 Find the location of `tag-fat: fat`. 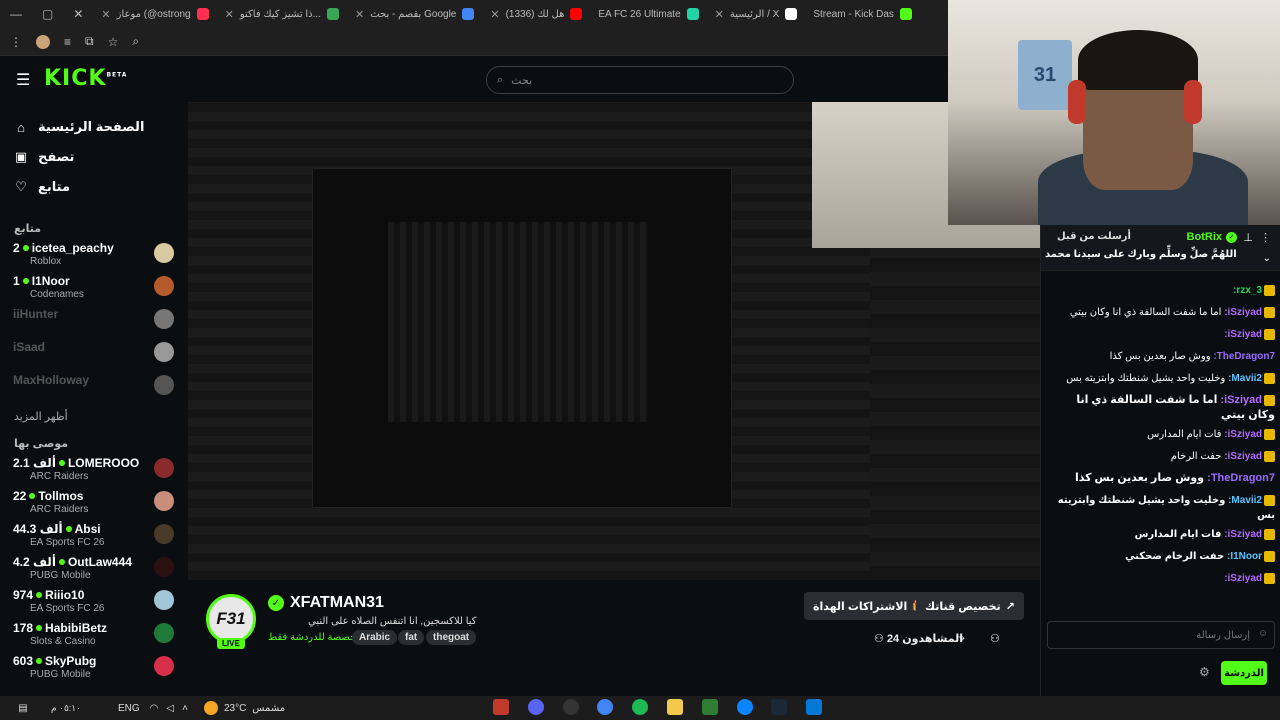

tag-fat: fat is located at coordinates (411, 637).